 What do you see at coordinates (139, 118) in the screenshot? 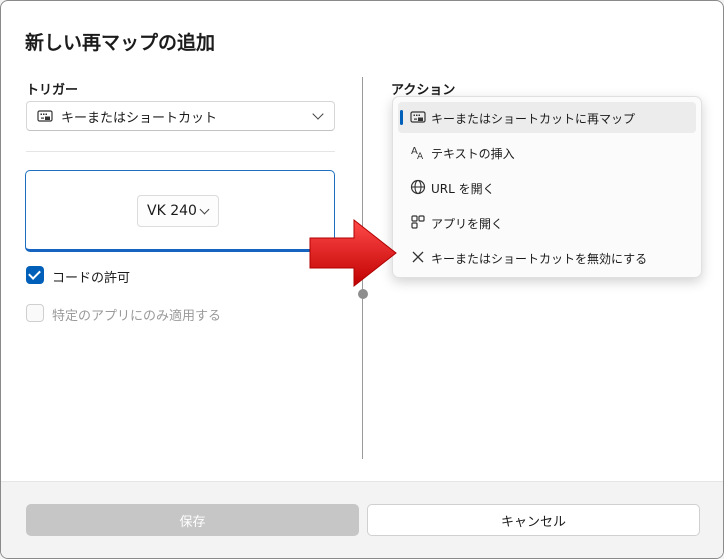
I see `trigger-type-value: キーまたはショートカット` at bounding box center [139, 118].